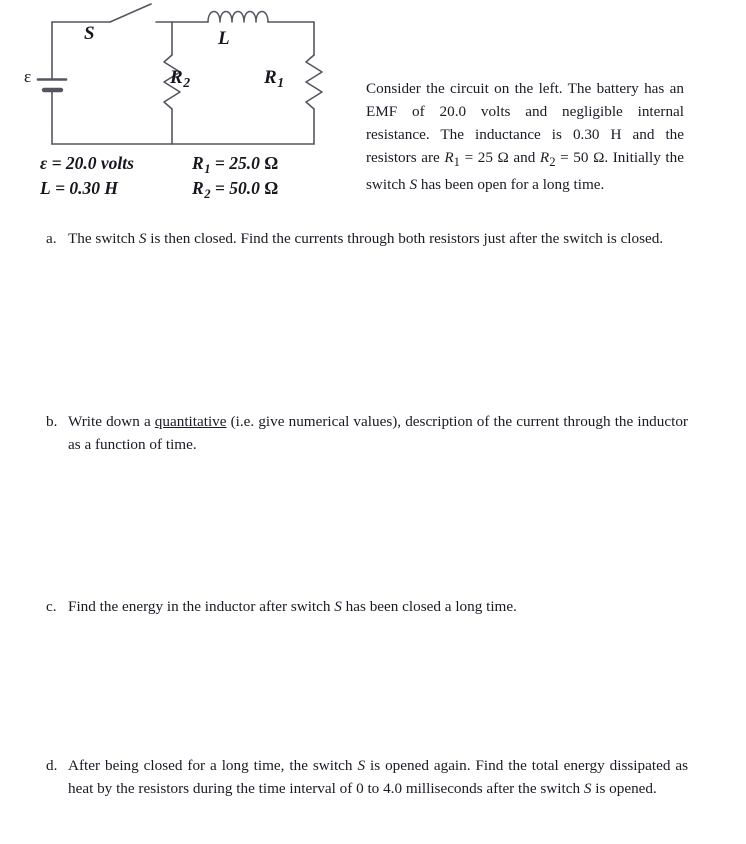 Image resolution: width=746 pixels, height=844 pixels. What do you see at coordinates (544, 158) in the screenshot?
I see `intro-r2-symbol: R` at bounding box center [544, 158].